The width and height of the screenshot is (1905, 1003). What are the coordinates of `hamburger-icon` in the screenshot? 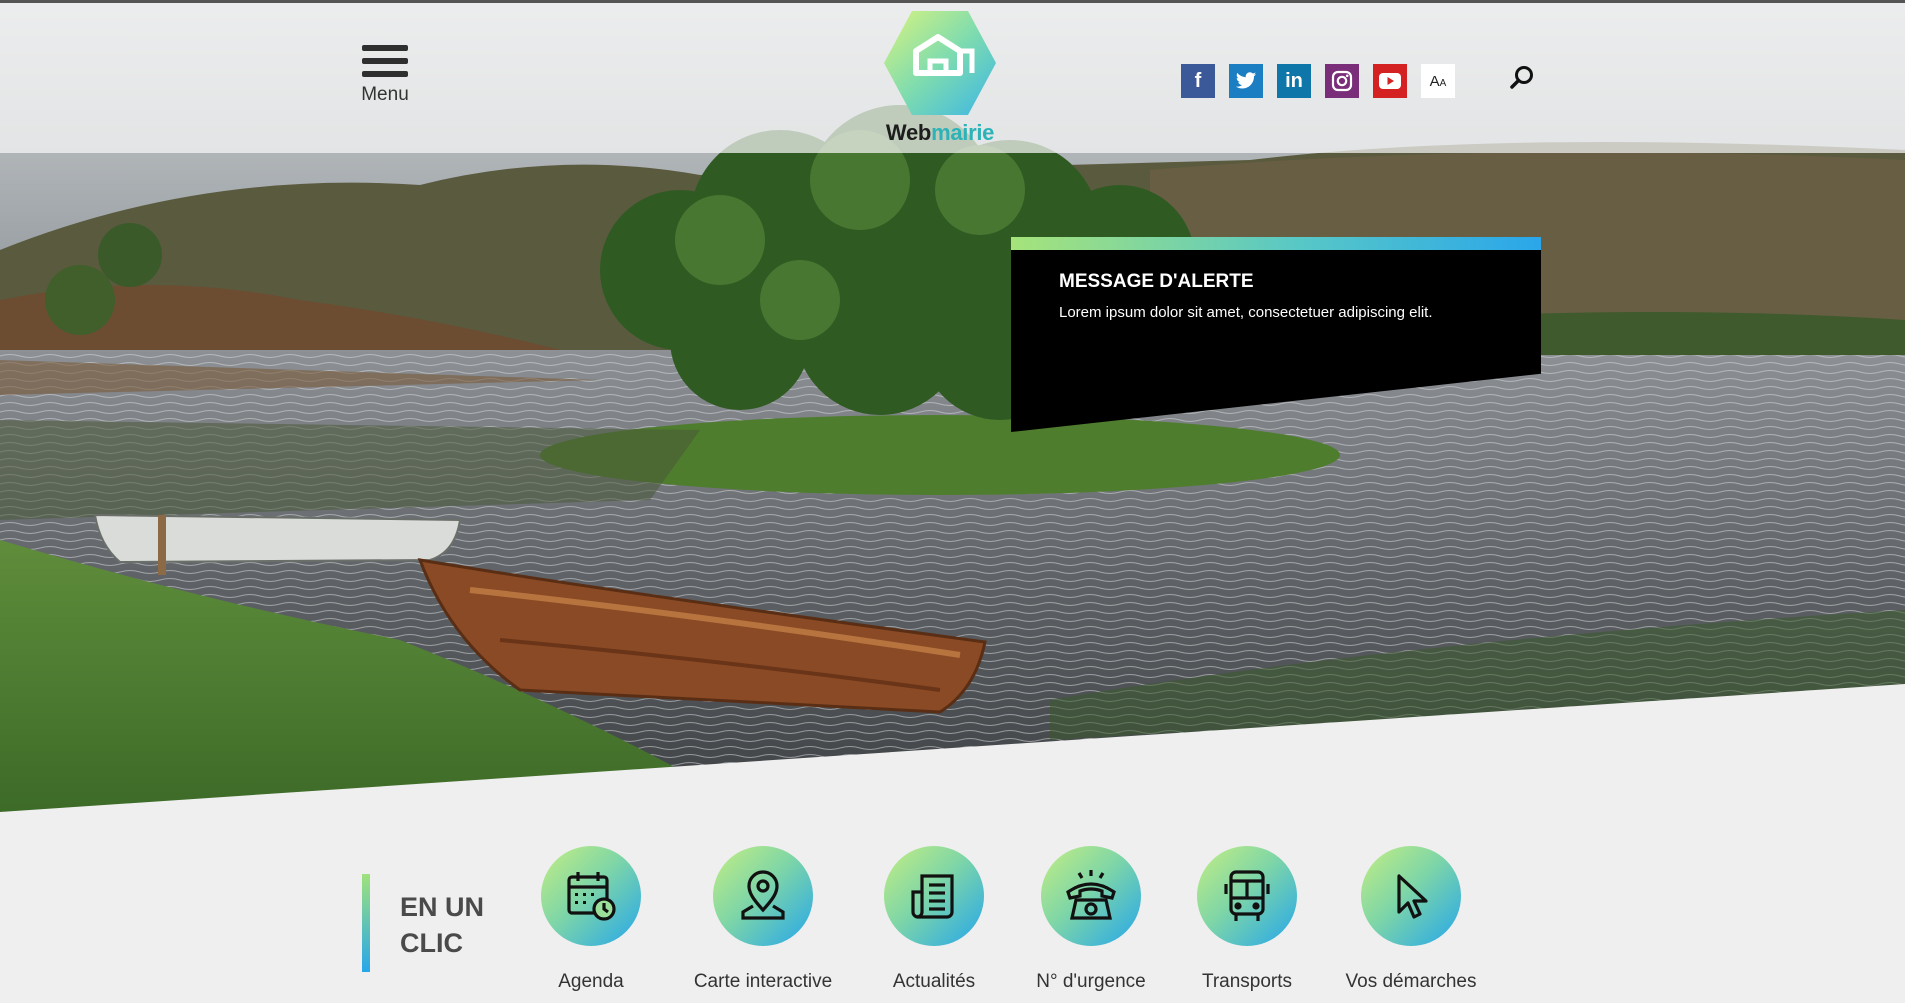 It's located at (385, 61).